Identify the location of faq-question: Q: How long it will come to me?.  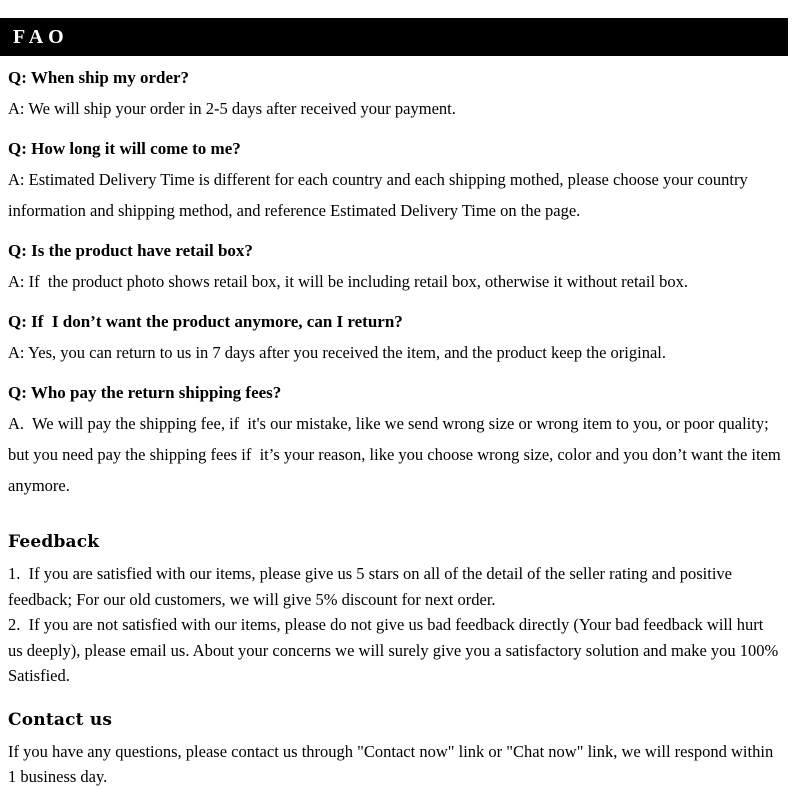
(124, 148).